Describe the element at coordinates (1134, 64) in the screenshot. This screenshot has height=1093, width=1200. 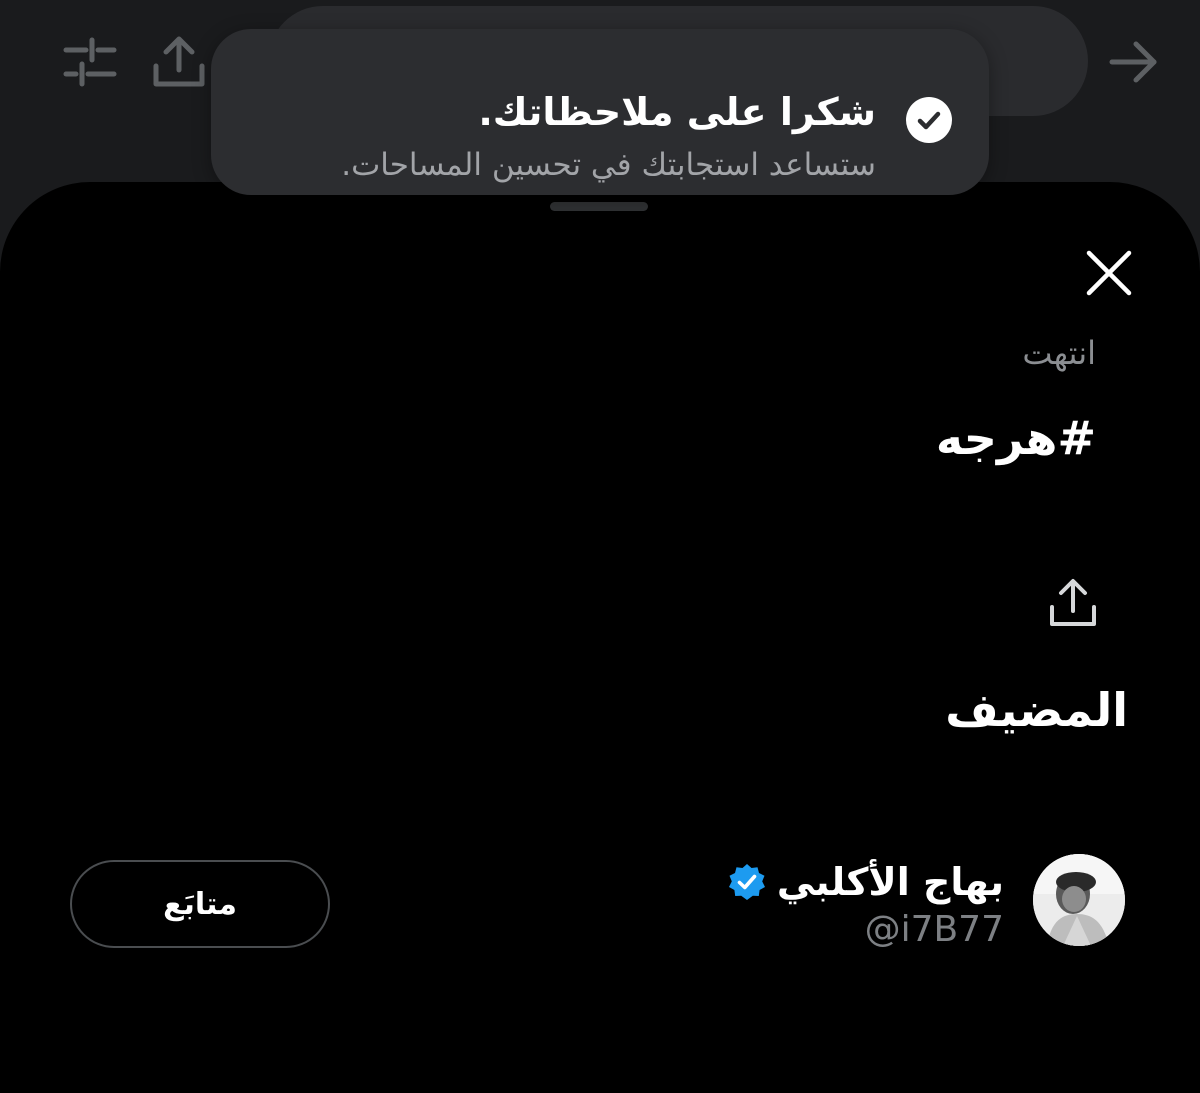
I see `arrow-right-icon` at that location.